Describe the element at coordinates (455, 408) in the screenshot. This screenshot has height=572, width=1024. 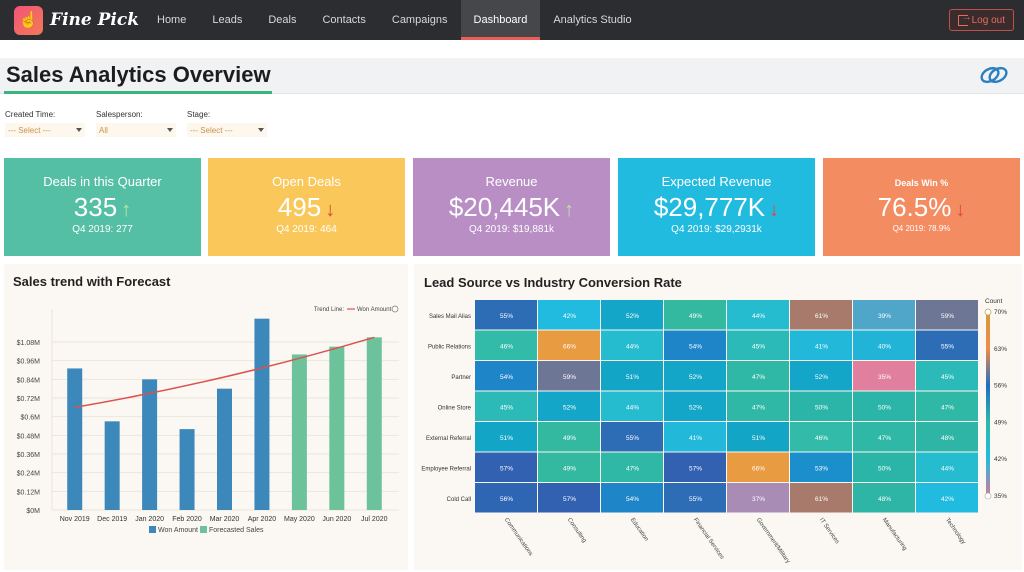
I see `row-label: Online Store` at that location.